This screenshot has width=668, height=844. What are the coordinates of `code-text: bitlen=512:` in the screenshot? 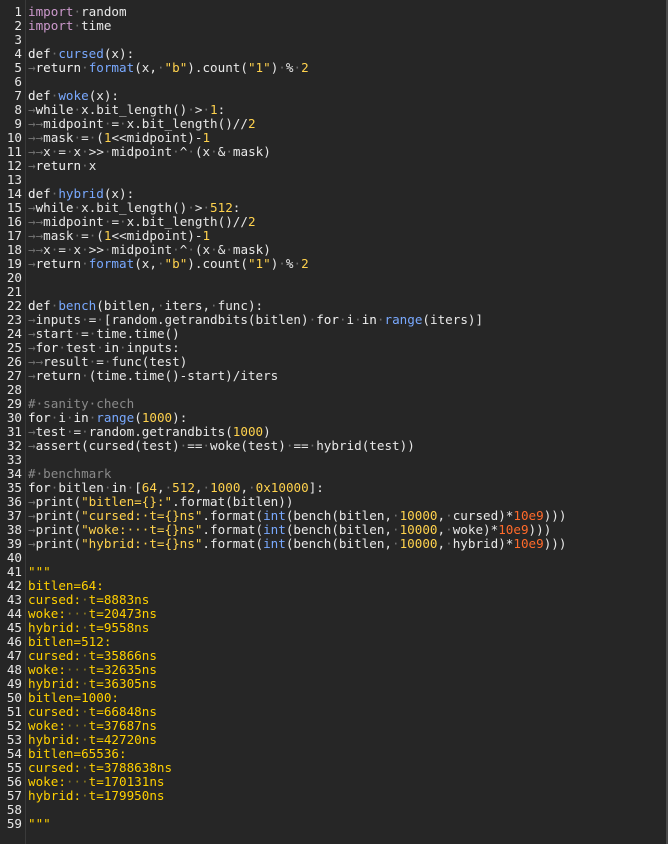 It's located at (69, 642).